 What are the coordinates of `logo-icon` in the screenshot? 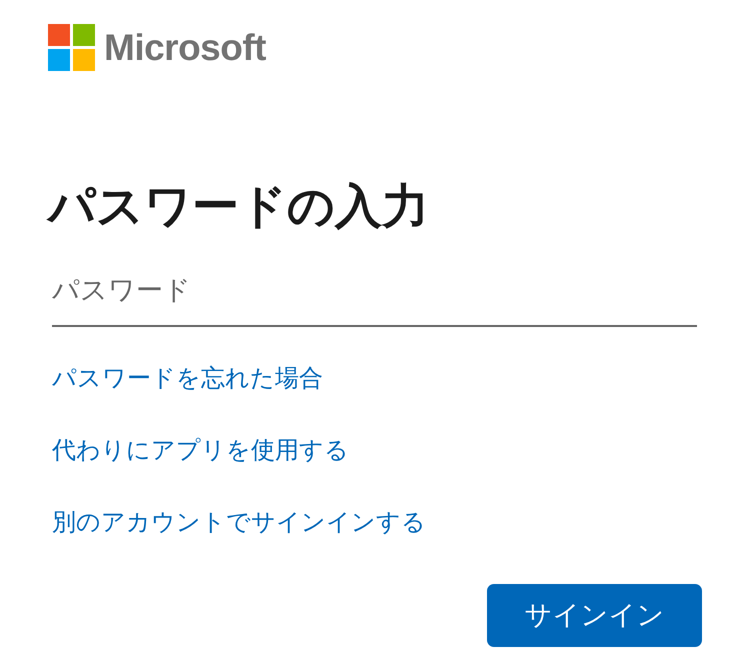 It's located at (71, 47).